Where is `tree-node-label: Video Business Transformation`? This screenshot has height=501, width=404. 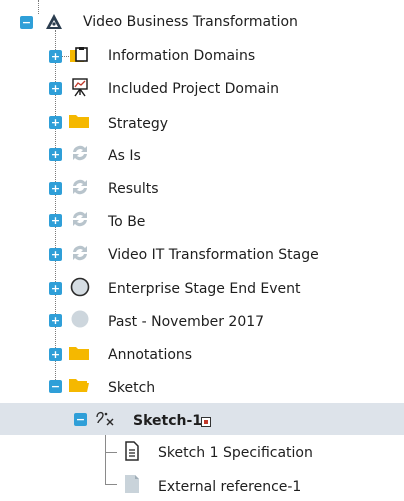
tree-node-label: Video Business Transformation is located at coordinates (190, 22).